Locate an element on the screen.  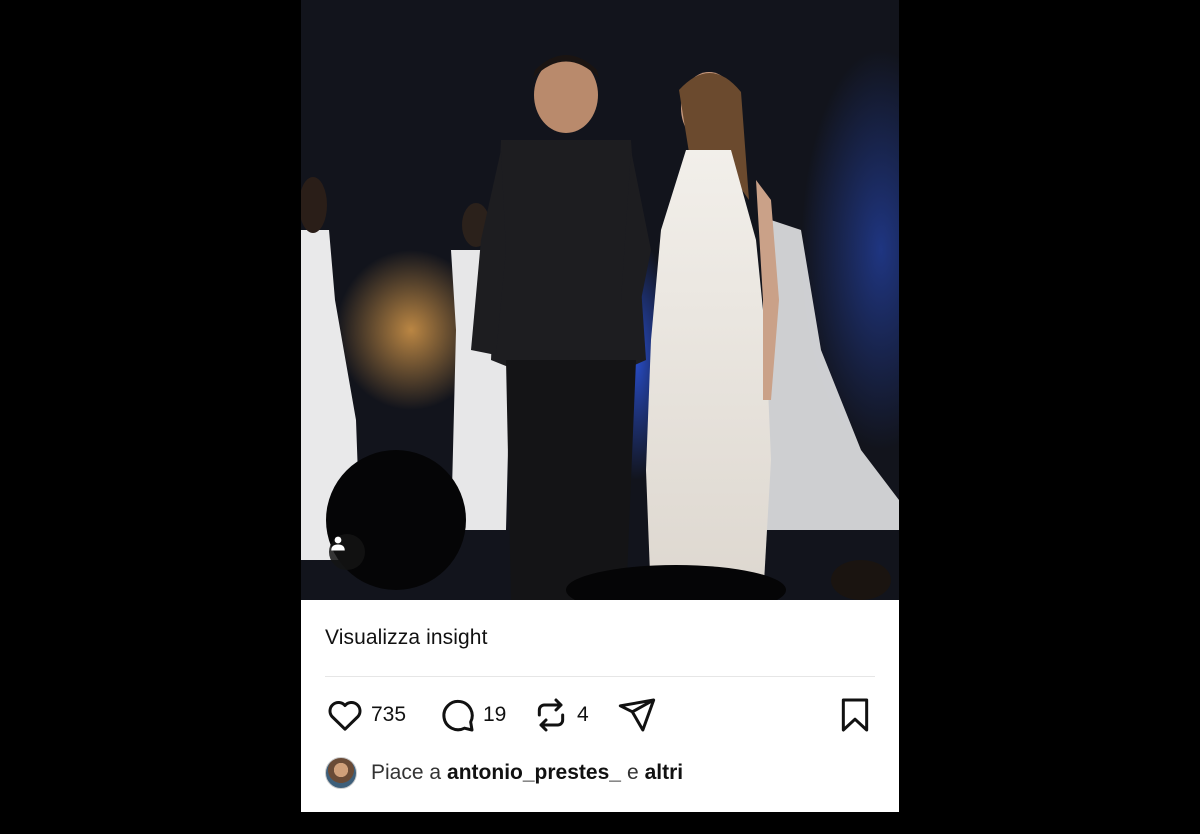
bookmark-icon is located at coordinates (855, 715).